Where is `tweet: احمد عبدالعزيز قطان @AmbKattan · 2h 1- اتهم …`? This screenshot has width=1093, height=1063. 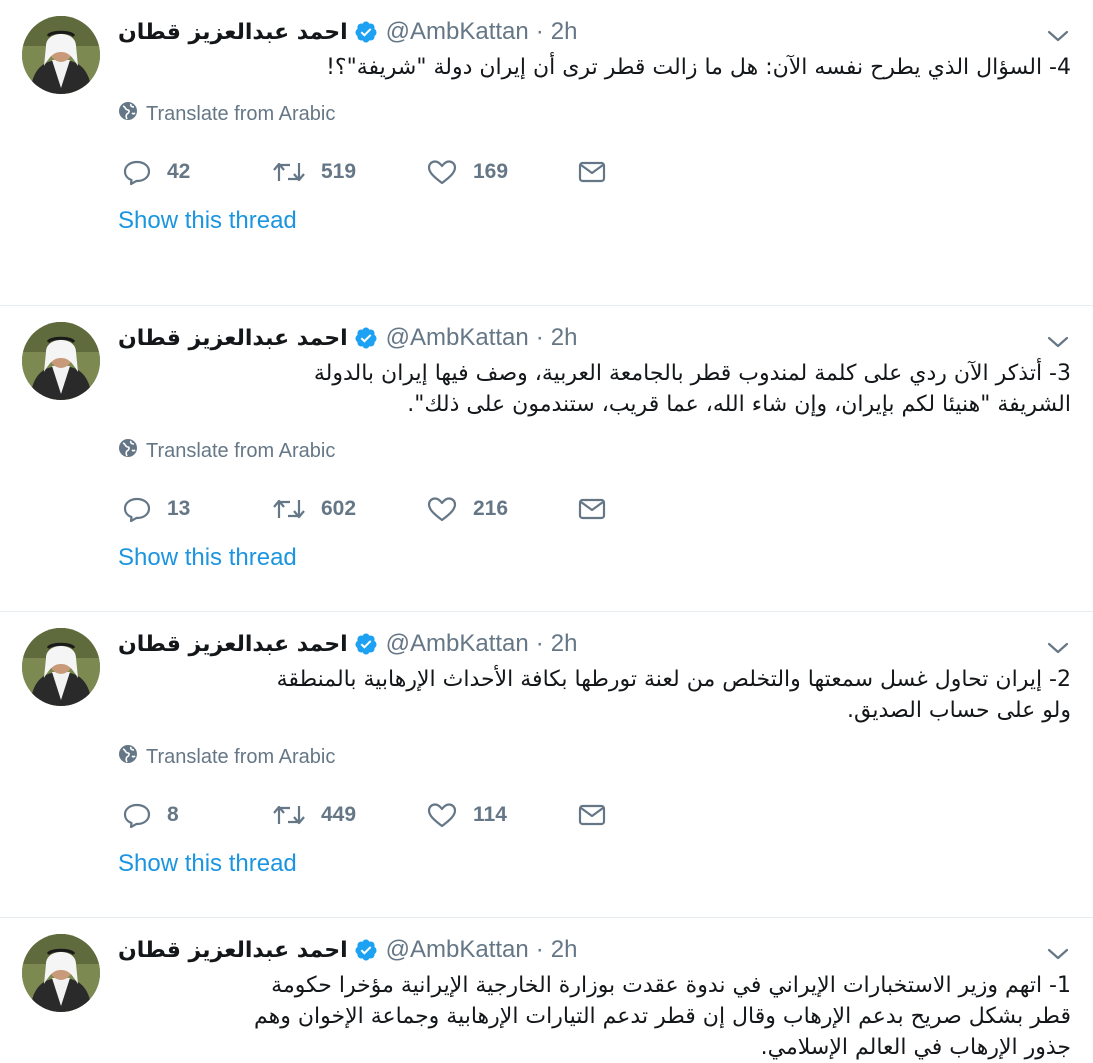 tweet: احمد عبدالعزيز قطان @AmbKattan · 2h 1- اتهم … is located at coordinates (546, 989).